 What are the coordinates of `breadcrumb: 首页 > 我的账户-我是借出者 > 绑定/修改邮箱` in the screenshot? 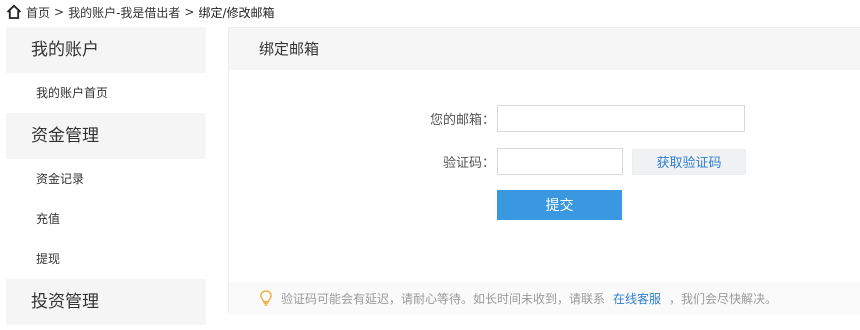 It's located at (140, 12).